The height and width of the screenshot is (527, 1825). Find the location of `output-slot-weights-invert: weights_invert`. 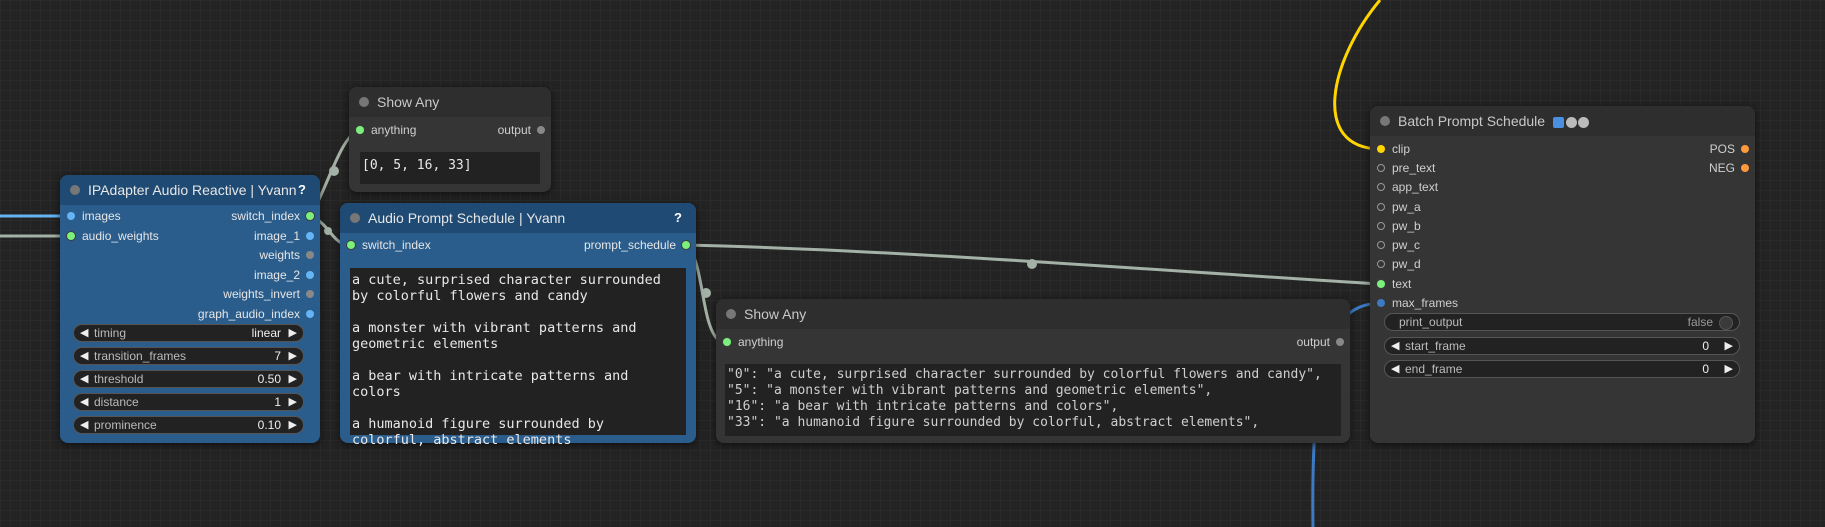

output-slot-weights-invert: weights_invert is located at coordinates (269, 294).